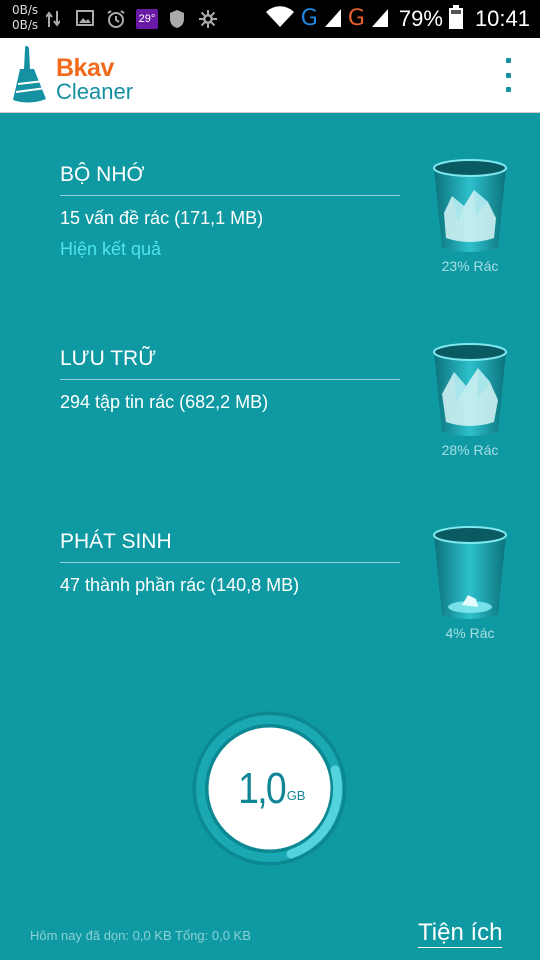 Image resolution: width=540 pixels, height=960 pixels. I want to click on shield-icon, so click(178, 19).